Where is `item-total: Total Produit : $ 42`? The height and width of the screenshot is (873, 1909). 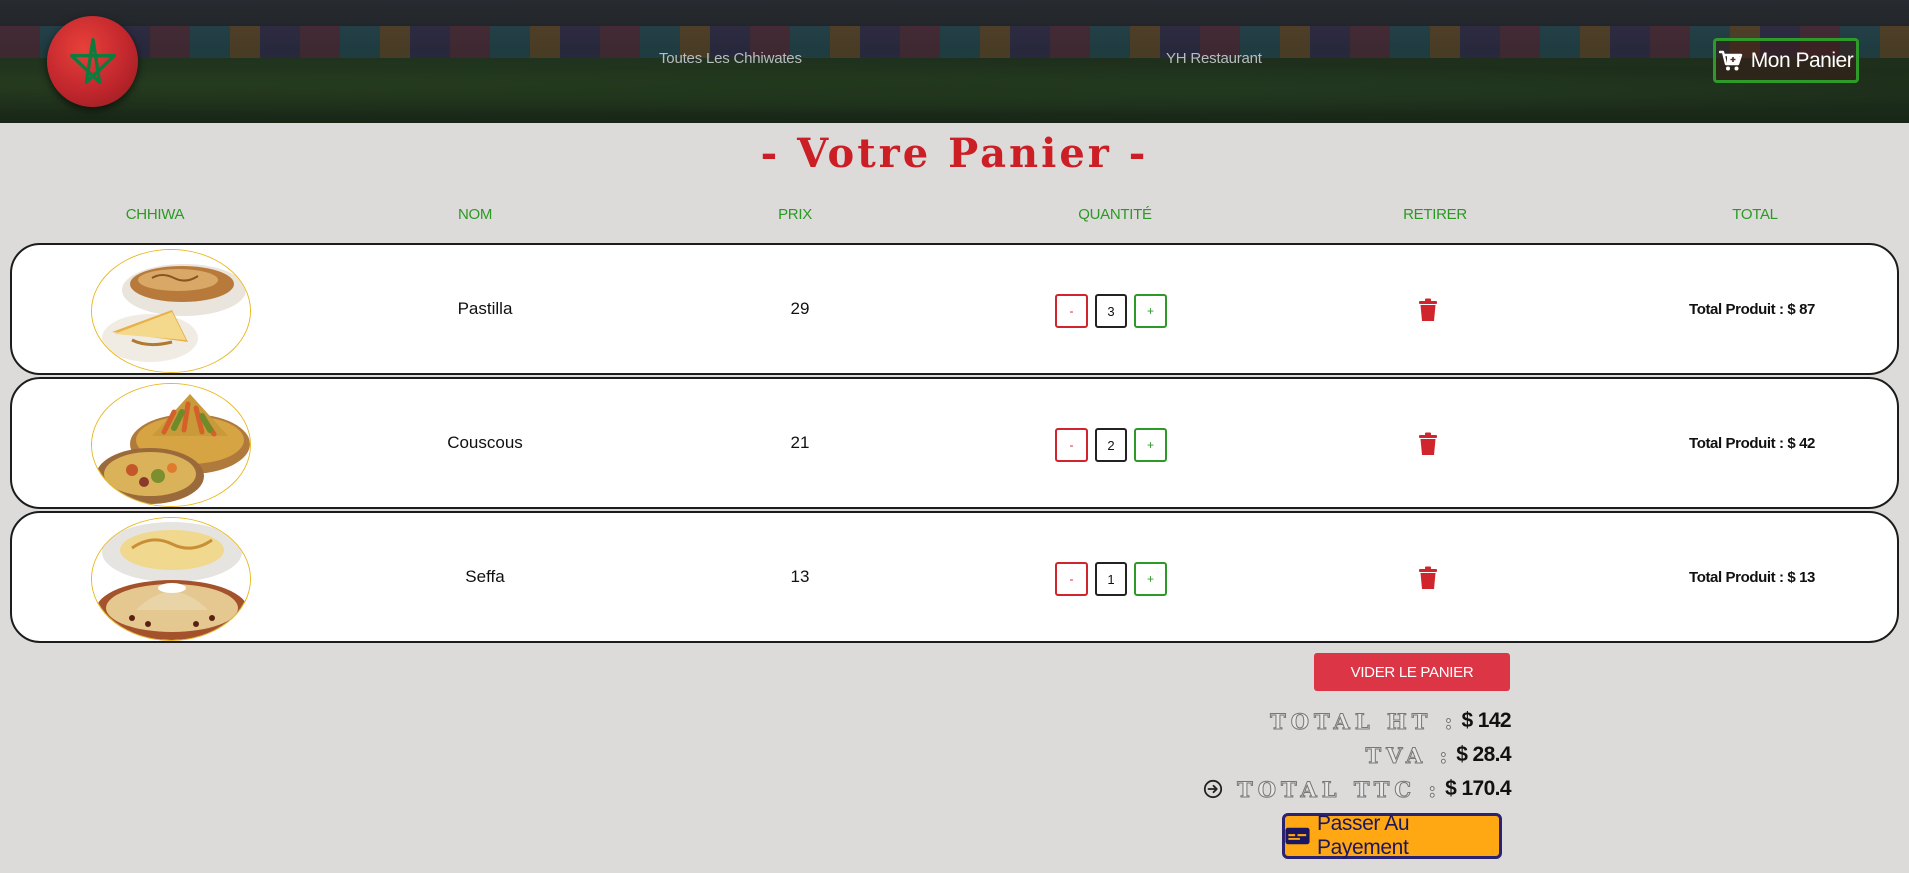
item-total: Total Produit : $ 42 is located at coordinates (1752, 443).